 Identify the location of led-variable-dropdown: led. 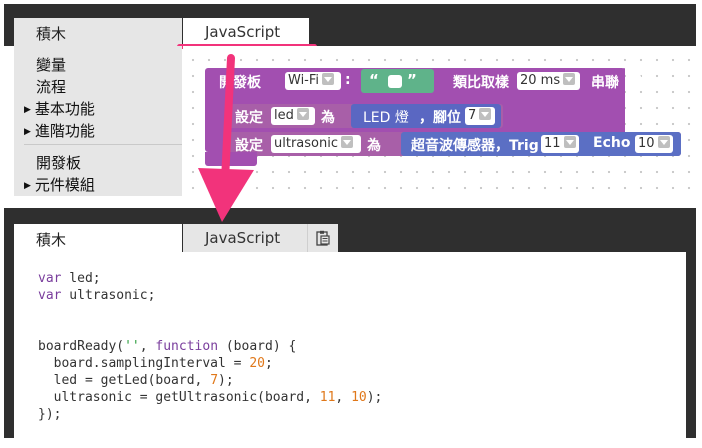
(293, 116).